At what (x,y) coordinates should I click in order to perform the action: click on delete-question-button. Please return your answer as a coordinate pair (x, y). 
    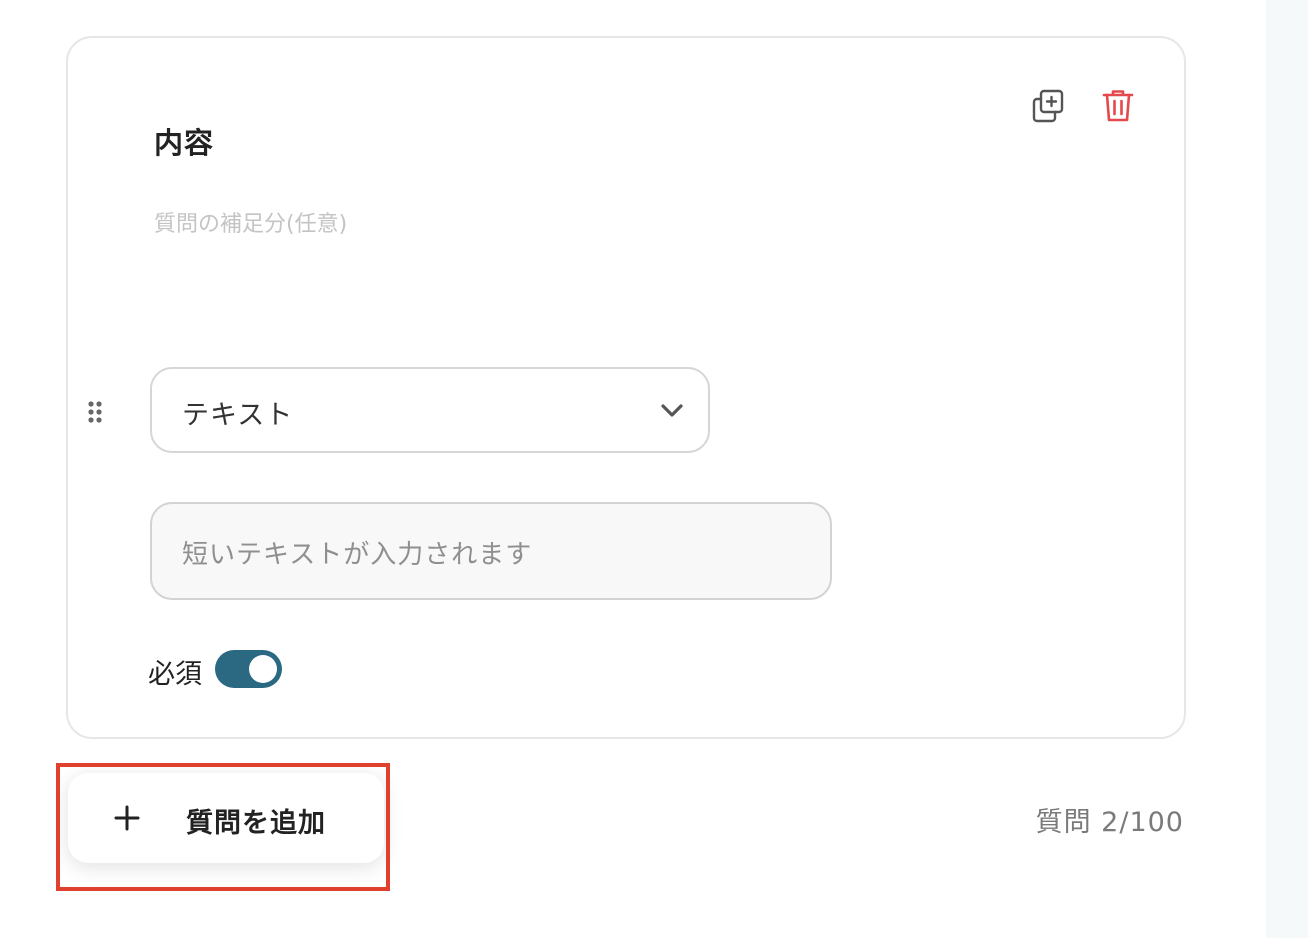
    Looking at the image, I should click on (1118, 106).